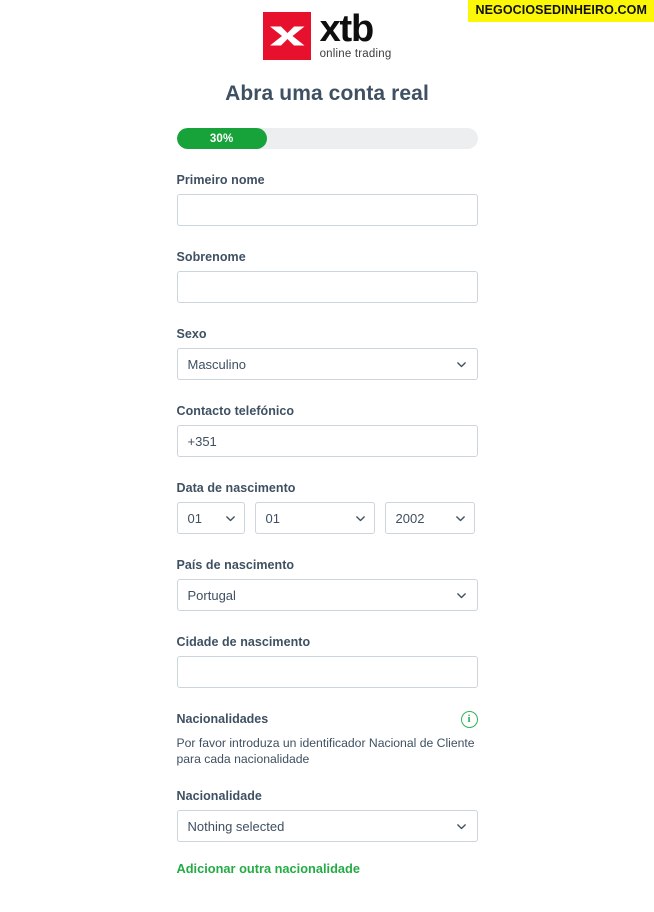 The width and height of the screenshot is (654, 912). I want to click on birth-country-select: Portugal, so click(327, 595).